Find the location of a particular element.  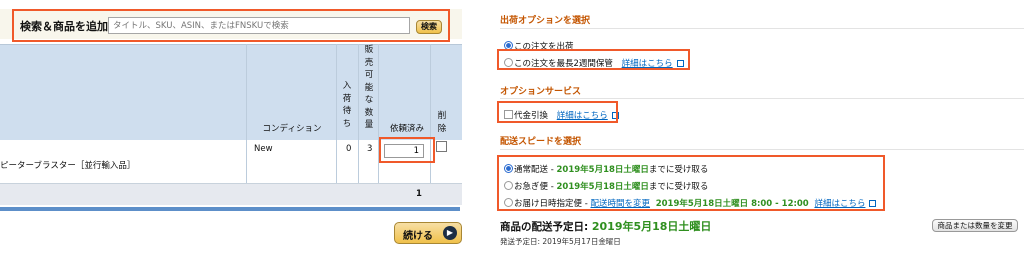

option-services-title: オプションサービス is located at coordinates (541, 92).